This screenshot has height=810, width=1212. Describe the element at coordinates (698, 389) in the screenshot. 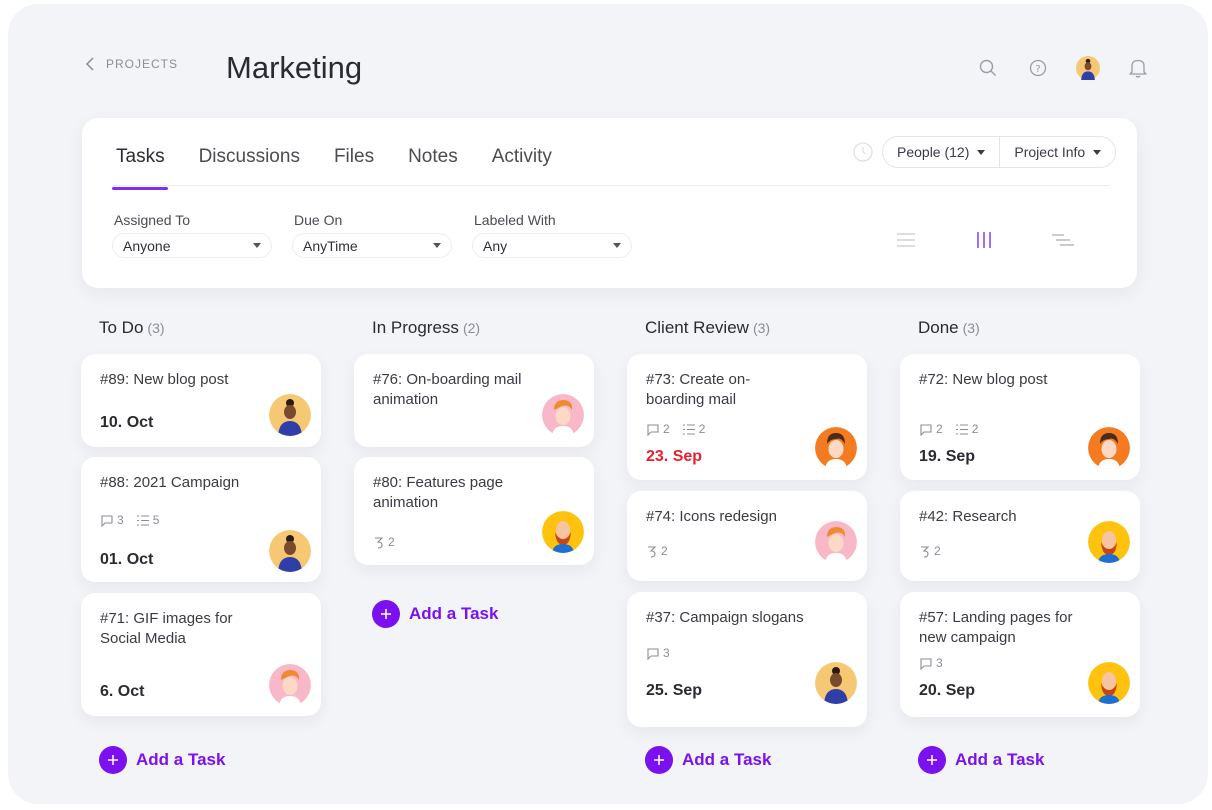

I see `task-title: #73: Create on-boarding mail` at that location.